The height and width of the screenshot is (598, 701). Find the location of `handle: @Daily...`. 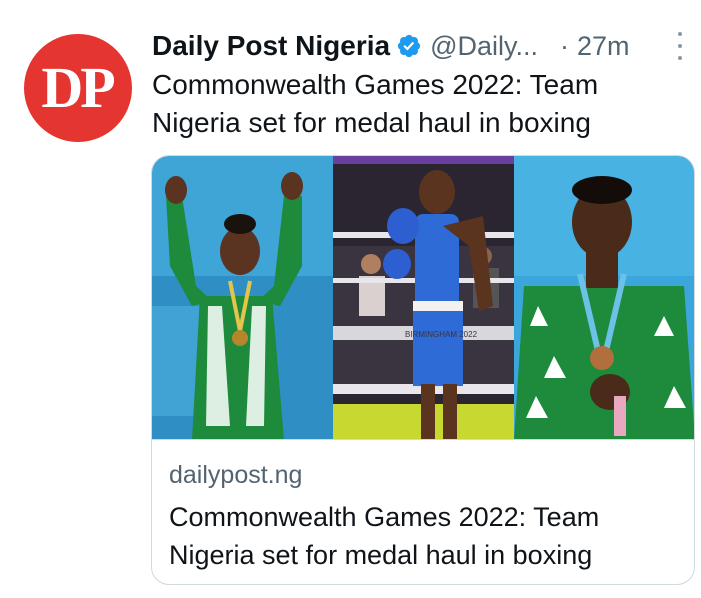

handle: @Daily... is located at coordinates (484, 46).